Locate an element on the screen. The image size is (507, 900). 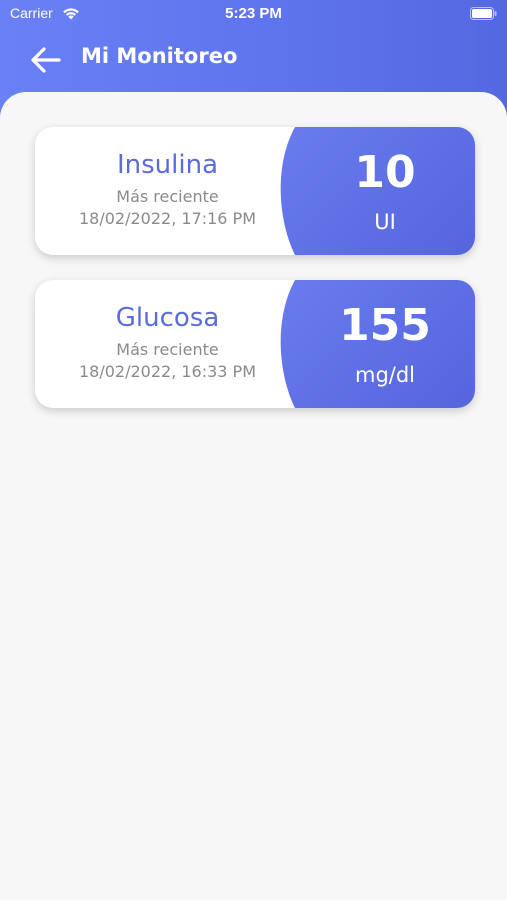
arrow-left-icon is located at coordinates (46, 60).